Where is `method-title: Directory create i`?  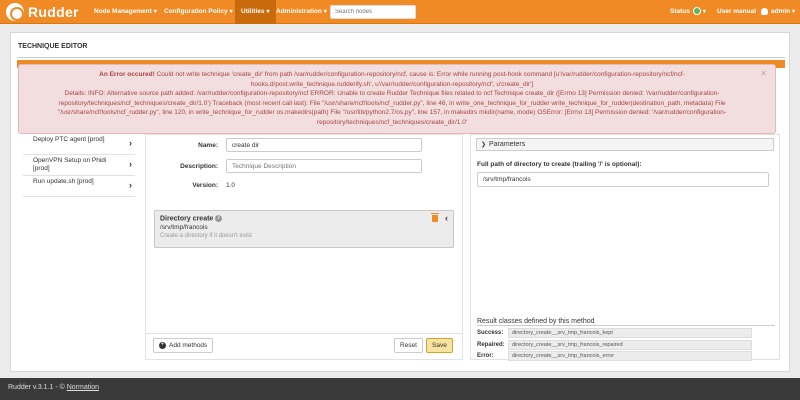
method-title: Directory create i is located at coordinates (304, 218).